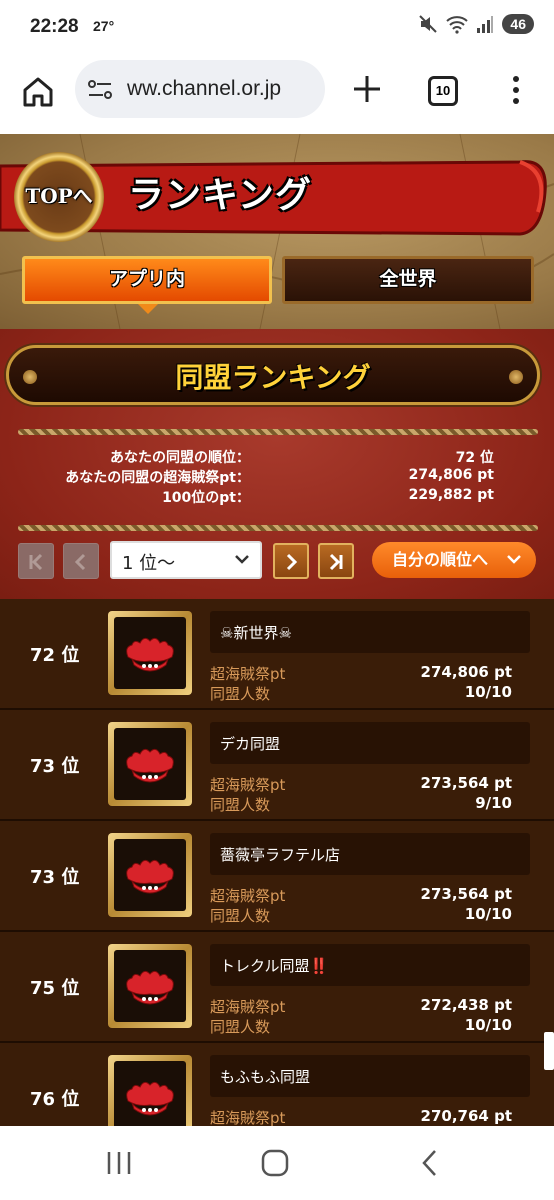  I want to click on new-tab-icon, so click(367, 89).